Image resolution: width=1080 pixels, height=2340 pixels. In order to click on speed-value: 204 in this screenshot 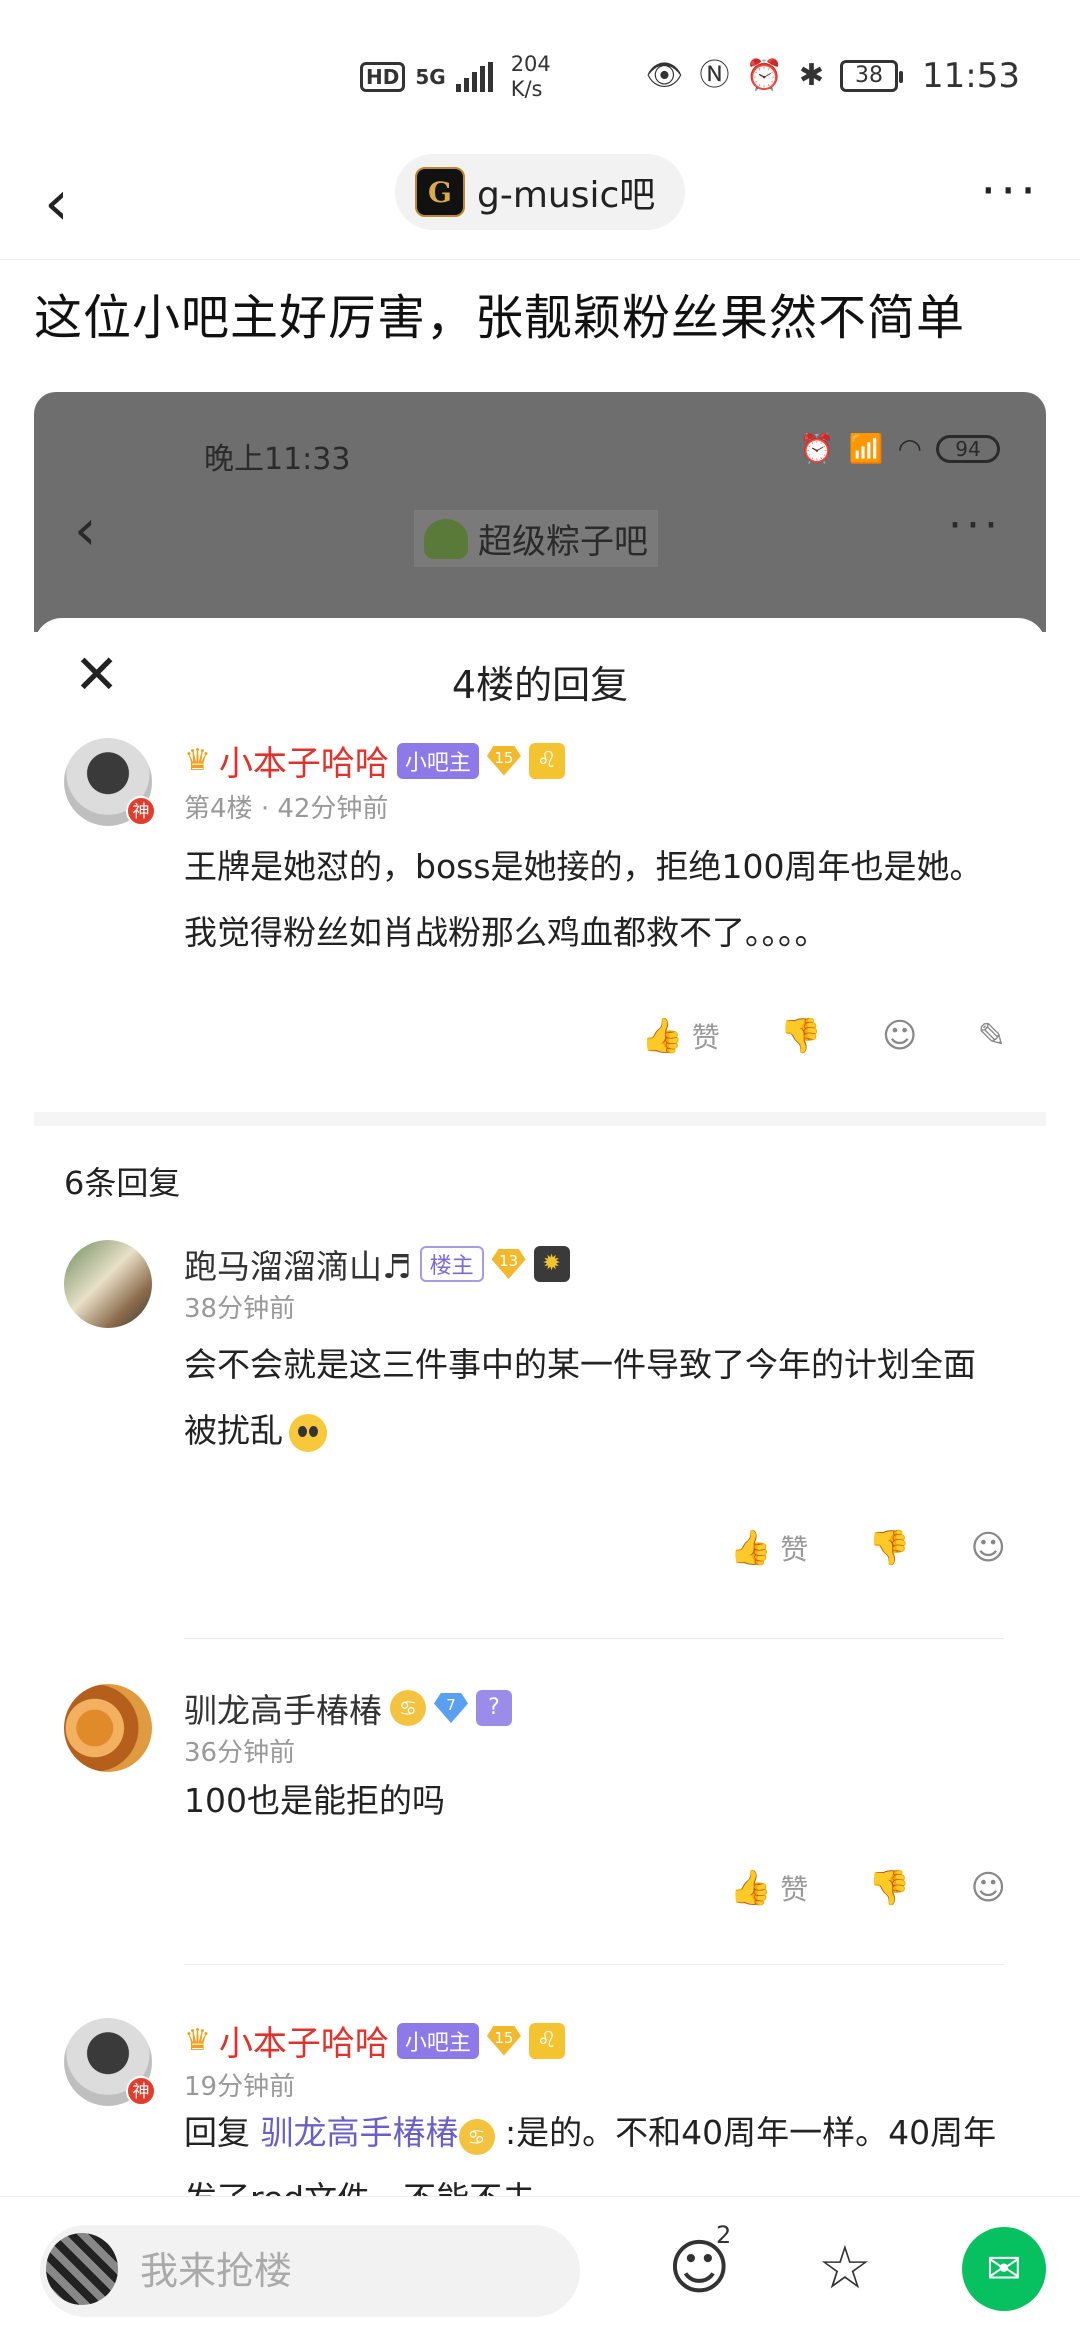, I will do `click(530, 64)`.